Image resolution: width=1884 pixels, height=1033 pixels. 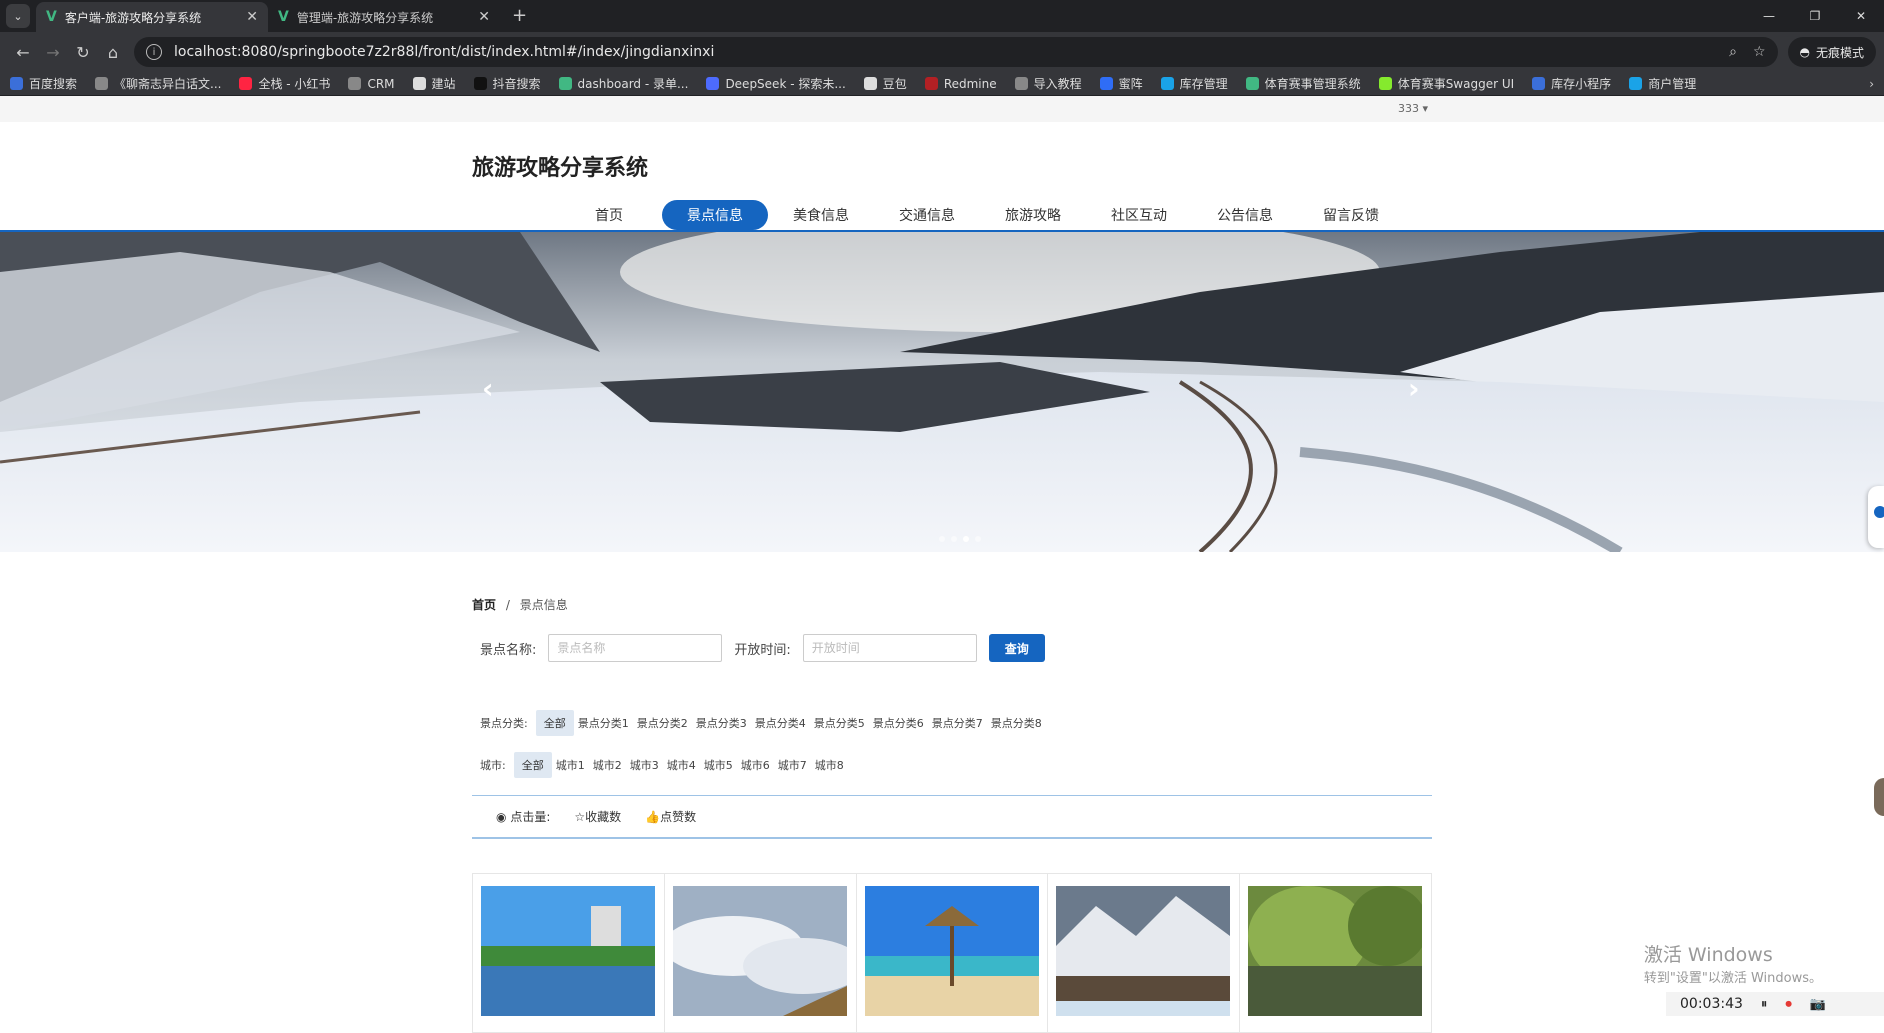 What do you see at coordinates (755, 765) in the screenshot?
I see `city-option: 城市6` at bounding box center [755, 765].